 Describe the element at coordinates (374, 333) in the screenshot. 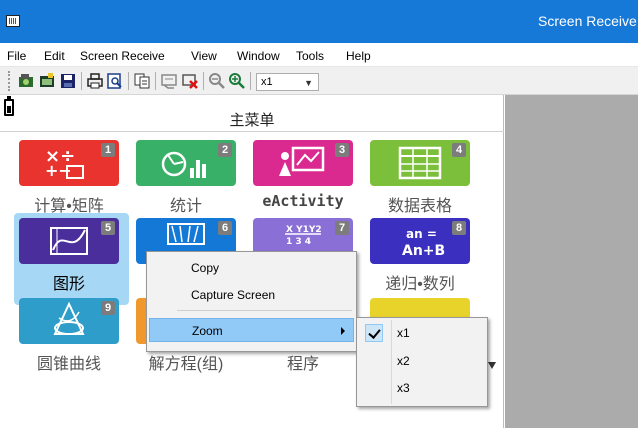

I see `checkmark-icon` at that location.